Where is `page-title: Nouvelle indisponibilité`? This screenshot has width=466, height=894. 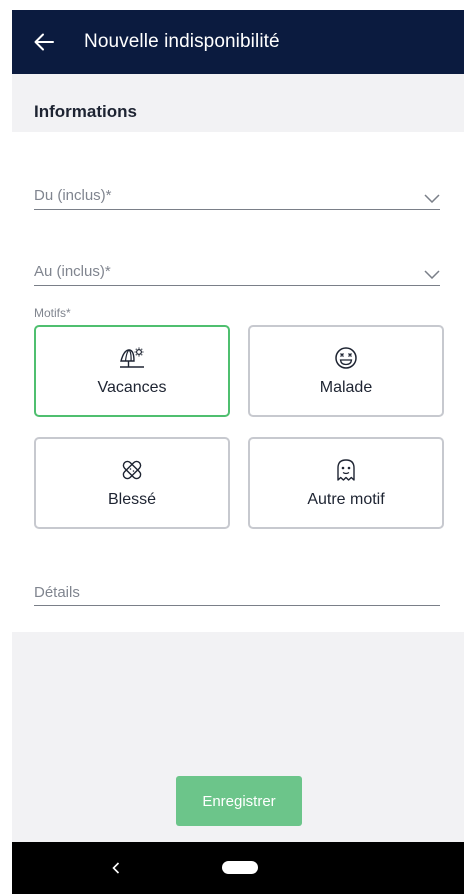
page-title: Nouvelle indisponibilité is located at coordinates (182, 41).